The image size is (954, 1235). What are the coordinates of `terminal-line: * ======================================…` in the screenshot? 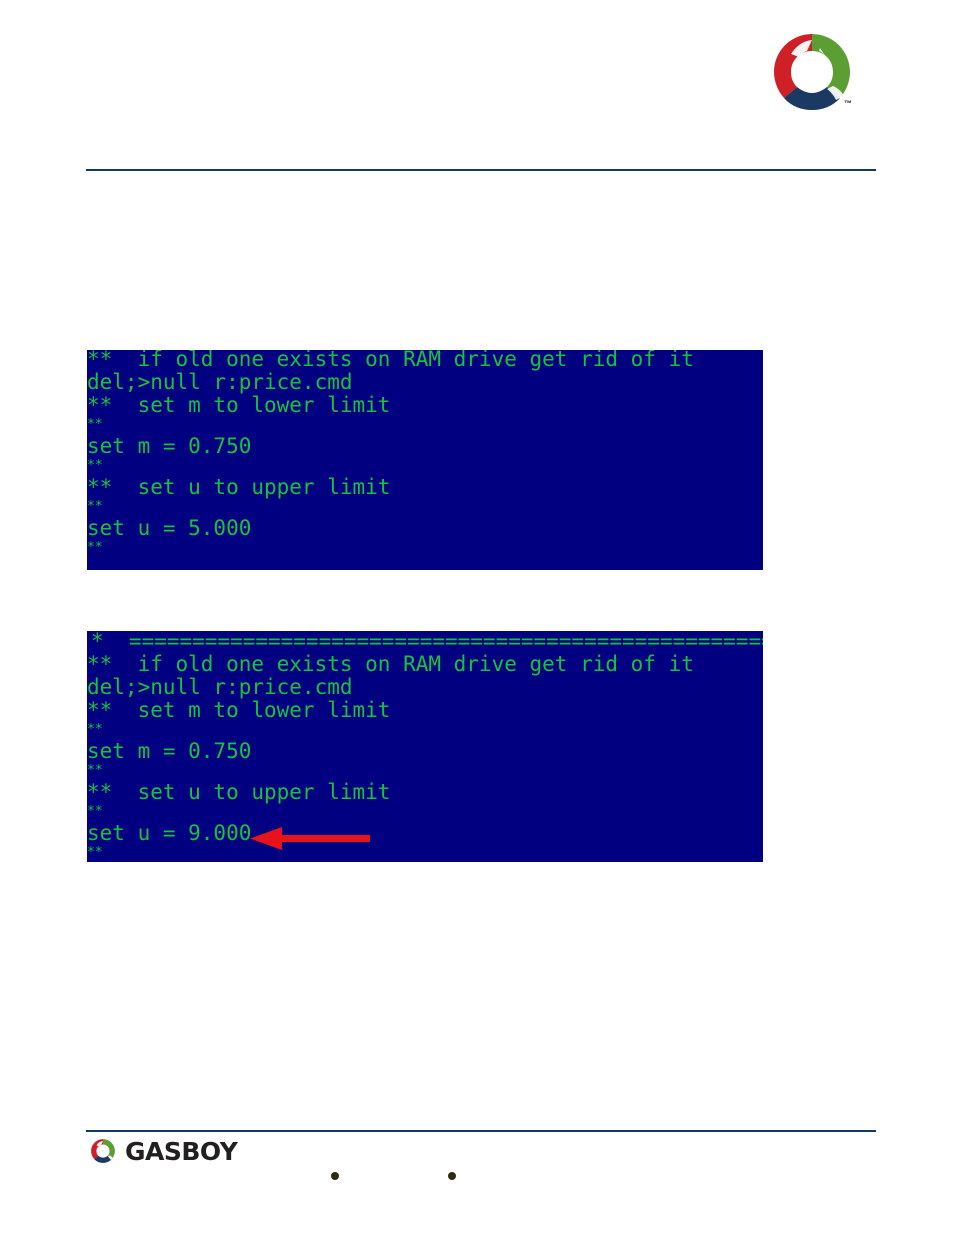 It's located at (427, 642).